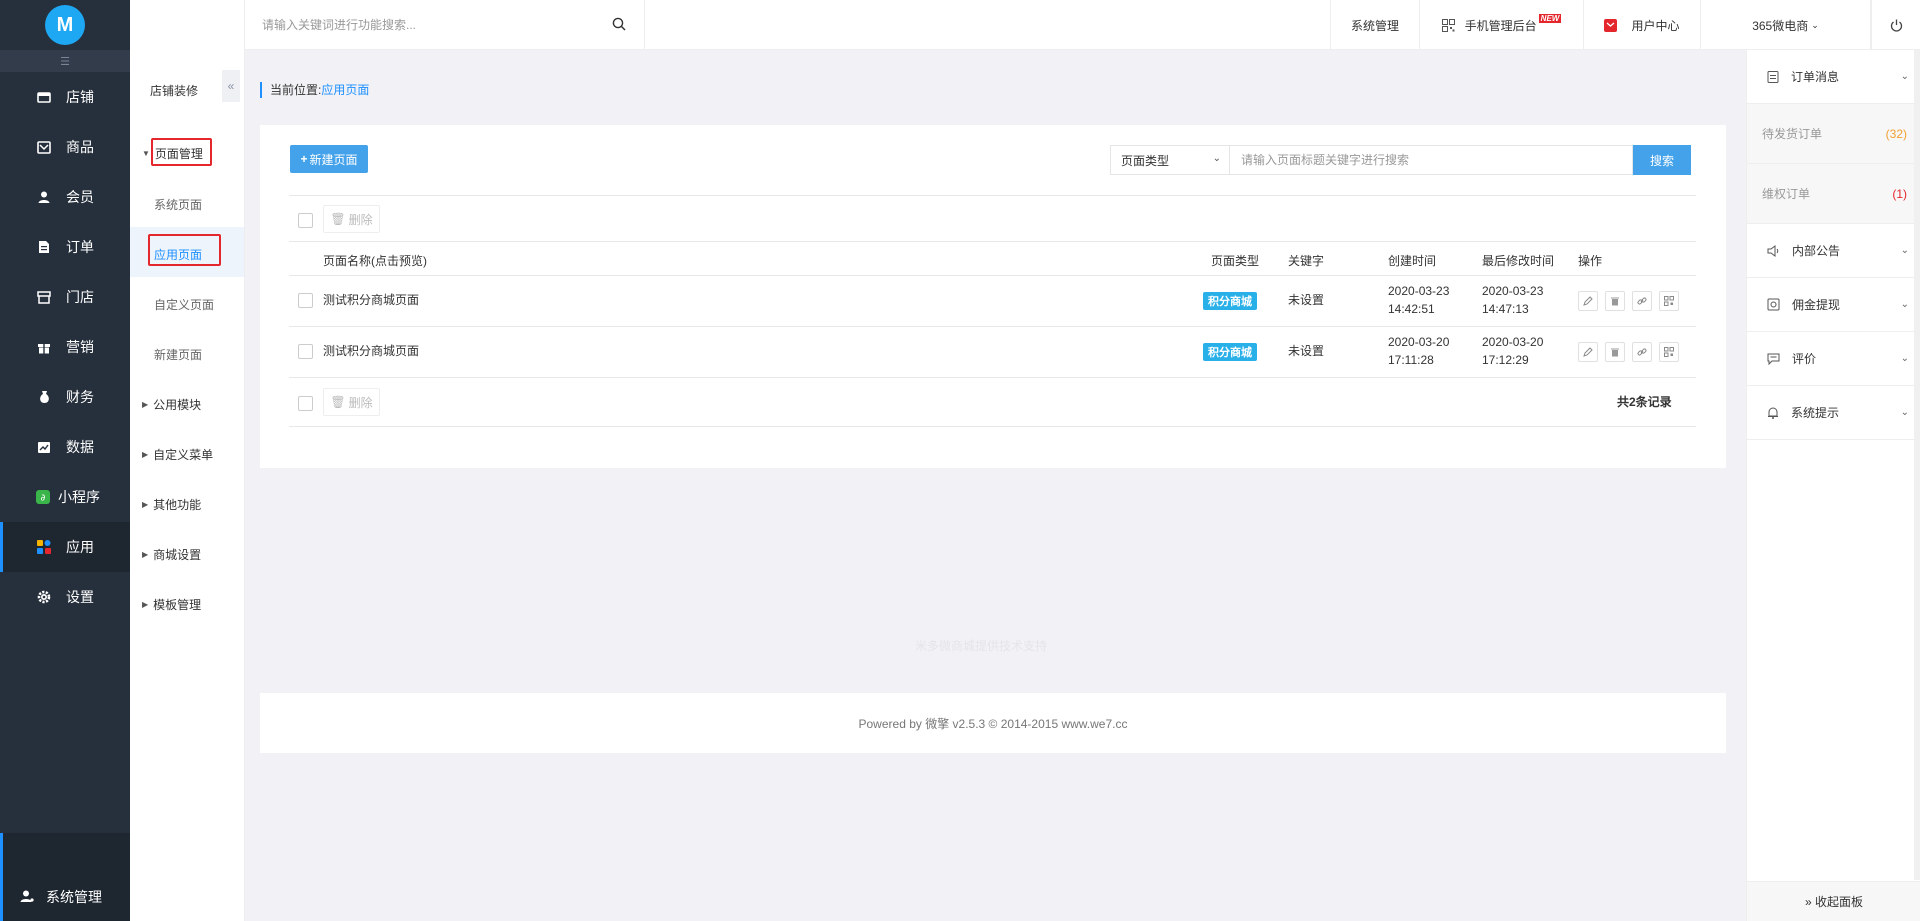 This screenshot has height=921, width=1920. I want to click on page-type-select: 页面类型 ⌄, so click(1170, 160).